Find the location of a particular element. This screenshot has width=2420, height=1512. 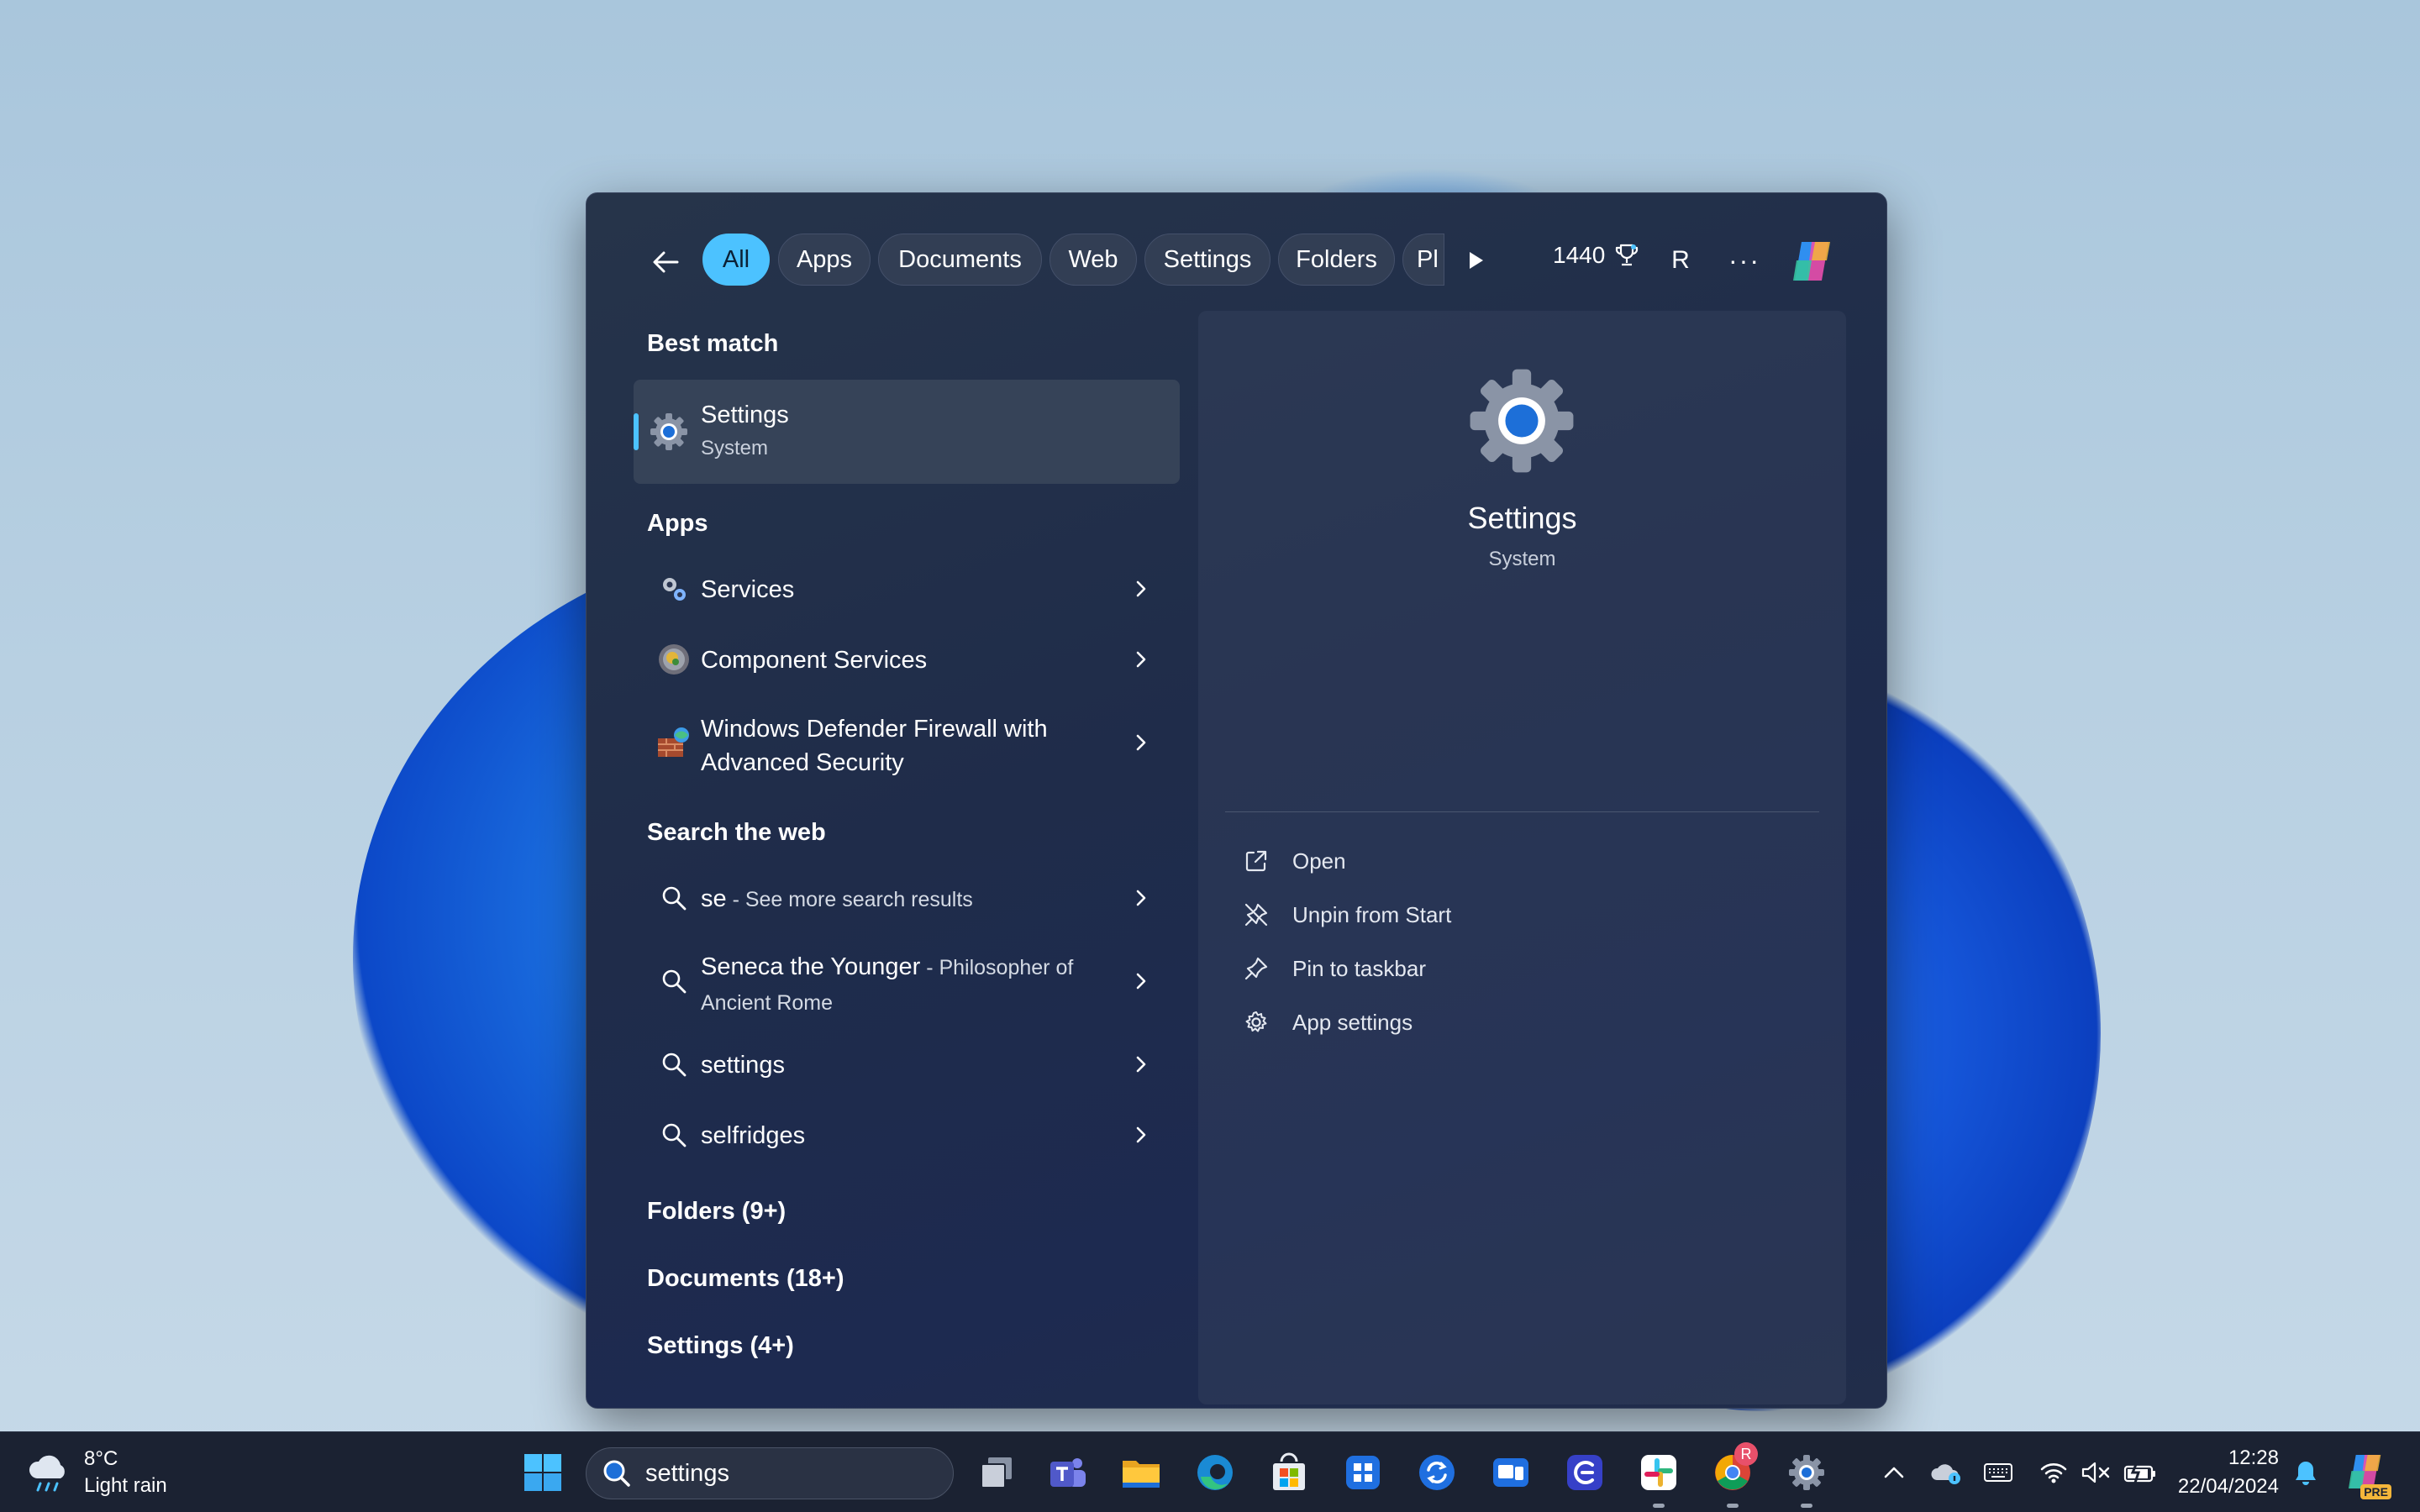

volume-muted-icon is located at coordinates (2095, 1472).